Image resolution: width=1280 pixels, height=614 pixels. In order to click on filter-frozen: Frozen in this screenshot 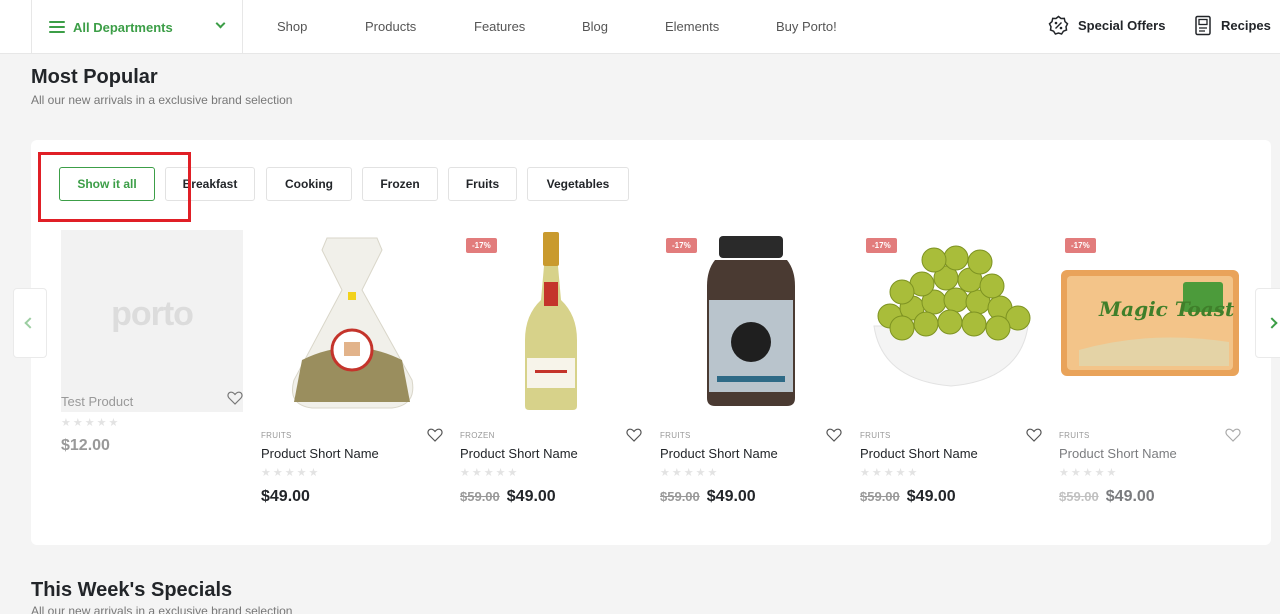, I will do `click(400, 184)`.